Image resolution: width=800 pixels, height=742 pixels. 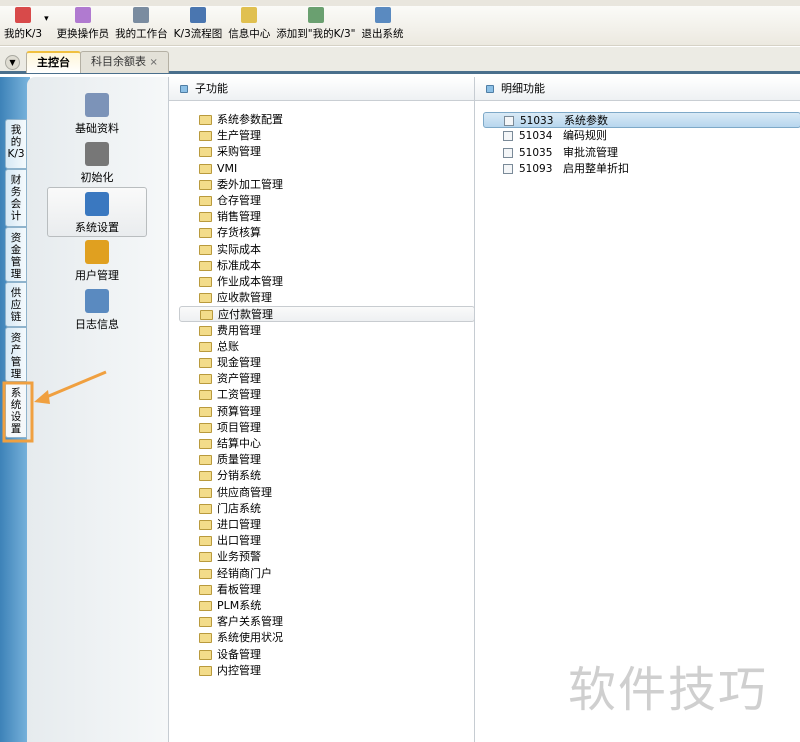 What do you see at coordinates (327, 314) in the screenshot?
I see `folder-item: 应付款管理` at bounding box center [327, 314].